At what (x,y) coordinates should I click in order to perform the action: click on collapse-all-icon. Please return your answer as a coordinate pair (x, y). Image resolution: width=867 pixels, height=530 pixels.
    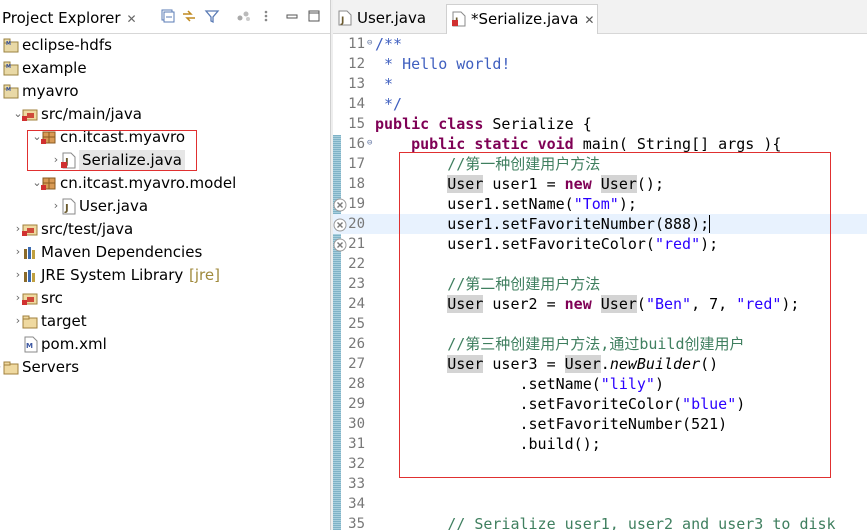
    Looking at the image, I should click on (168, 16).